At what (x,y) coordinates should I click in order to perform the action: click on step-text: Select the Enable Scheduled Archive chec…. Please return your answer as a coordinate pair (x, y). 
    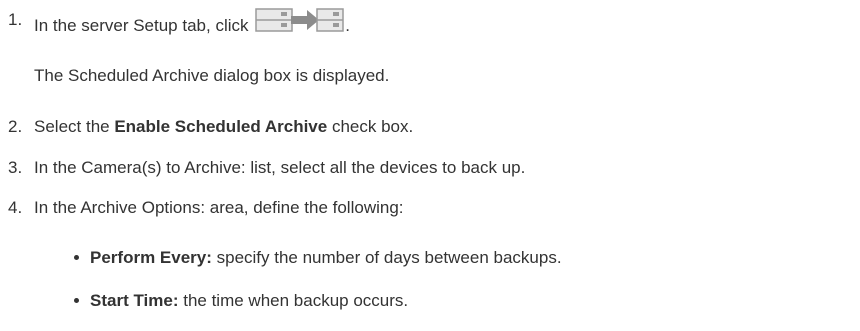
    Looking at the image, I should click on (223, 127).